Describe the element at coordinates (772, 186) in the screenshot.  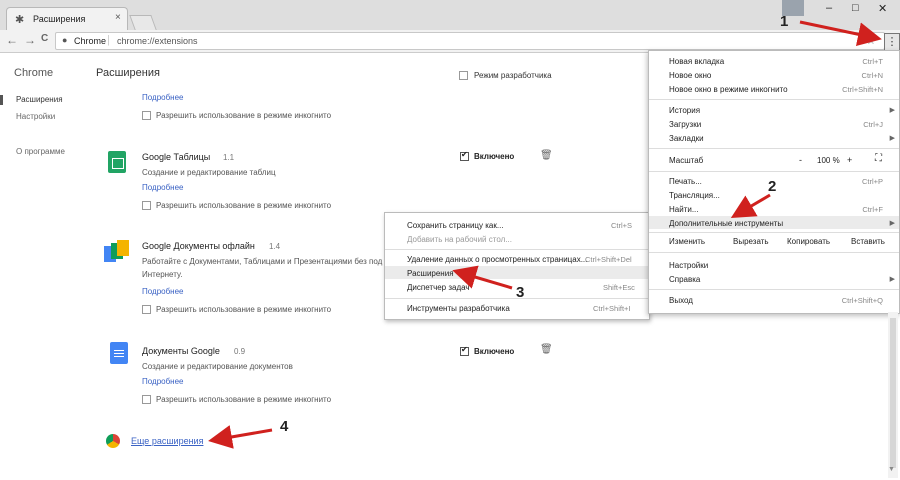
I see `annotation-2: 2` at that location.